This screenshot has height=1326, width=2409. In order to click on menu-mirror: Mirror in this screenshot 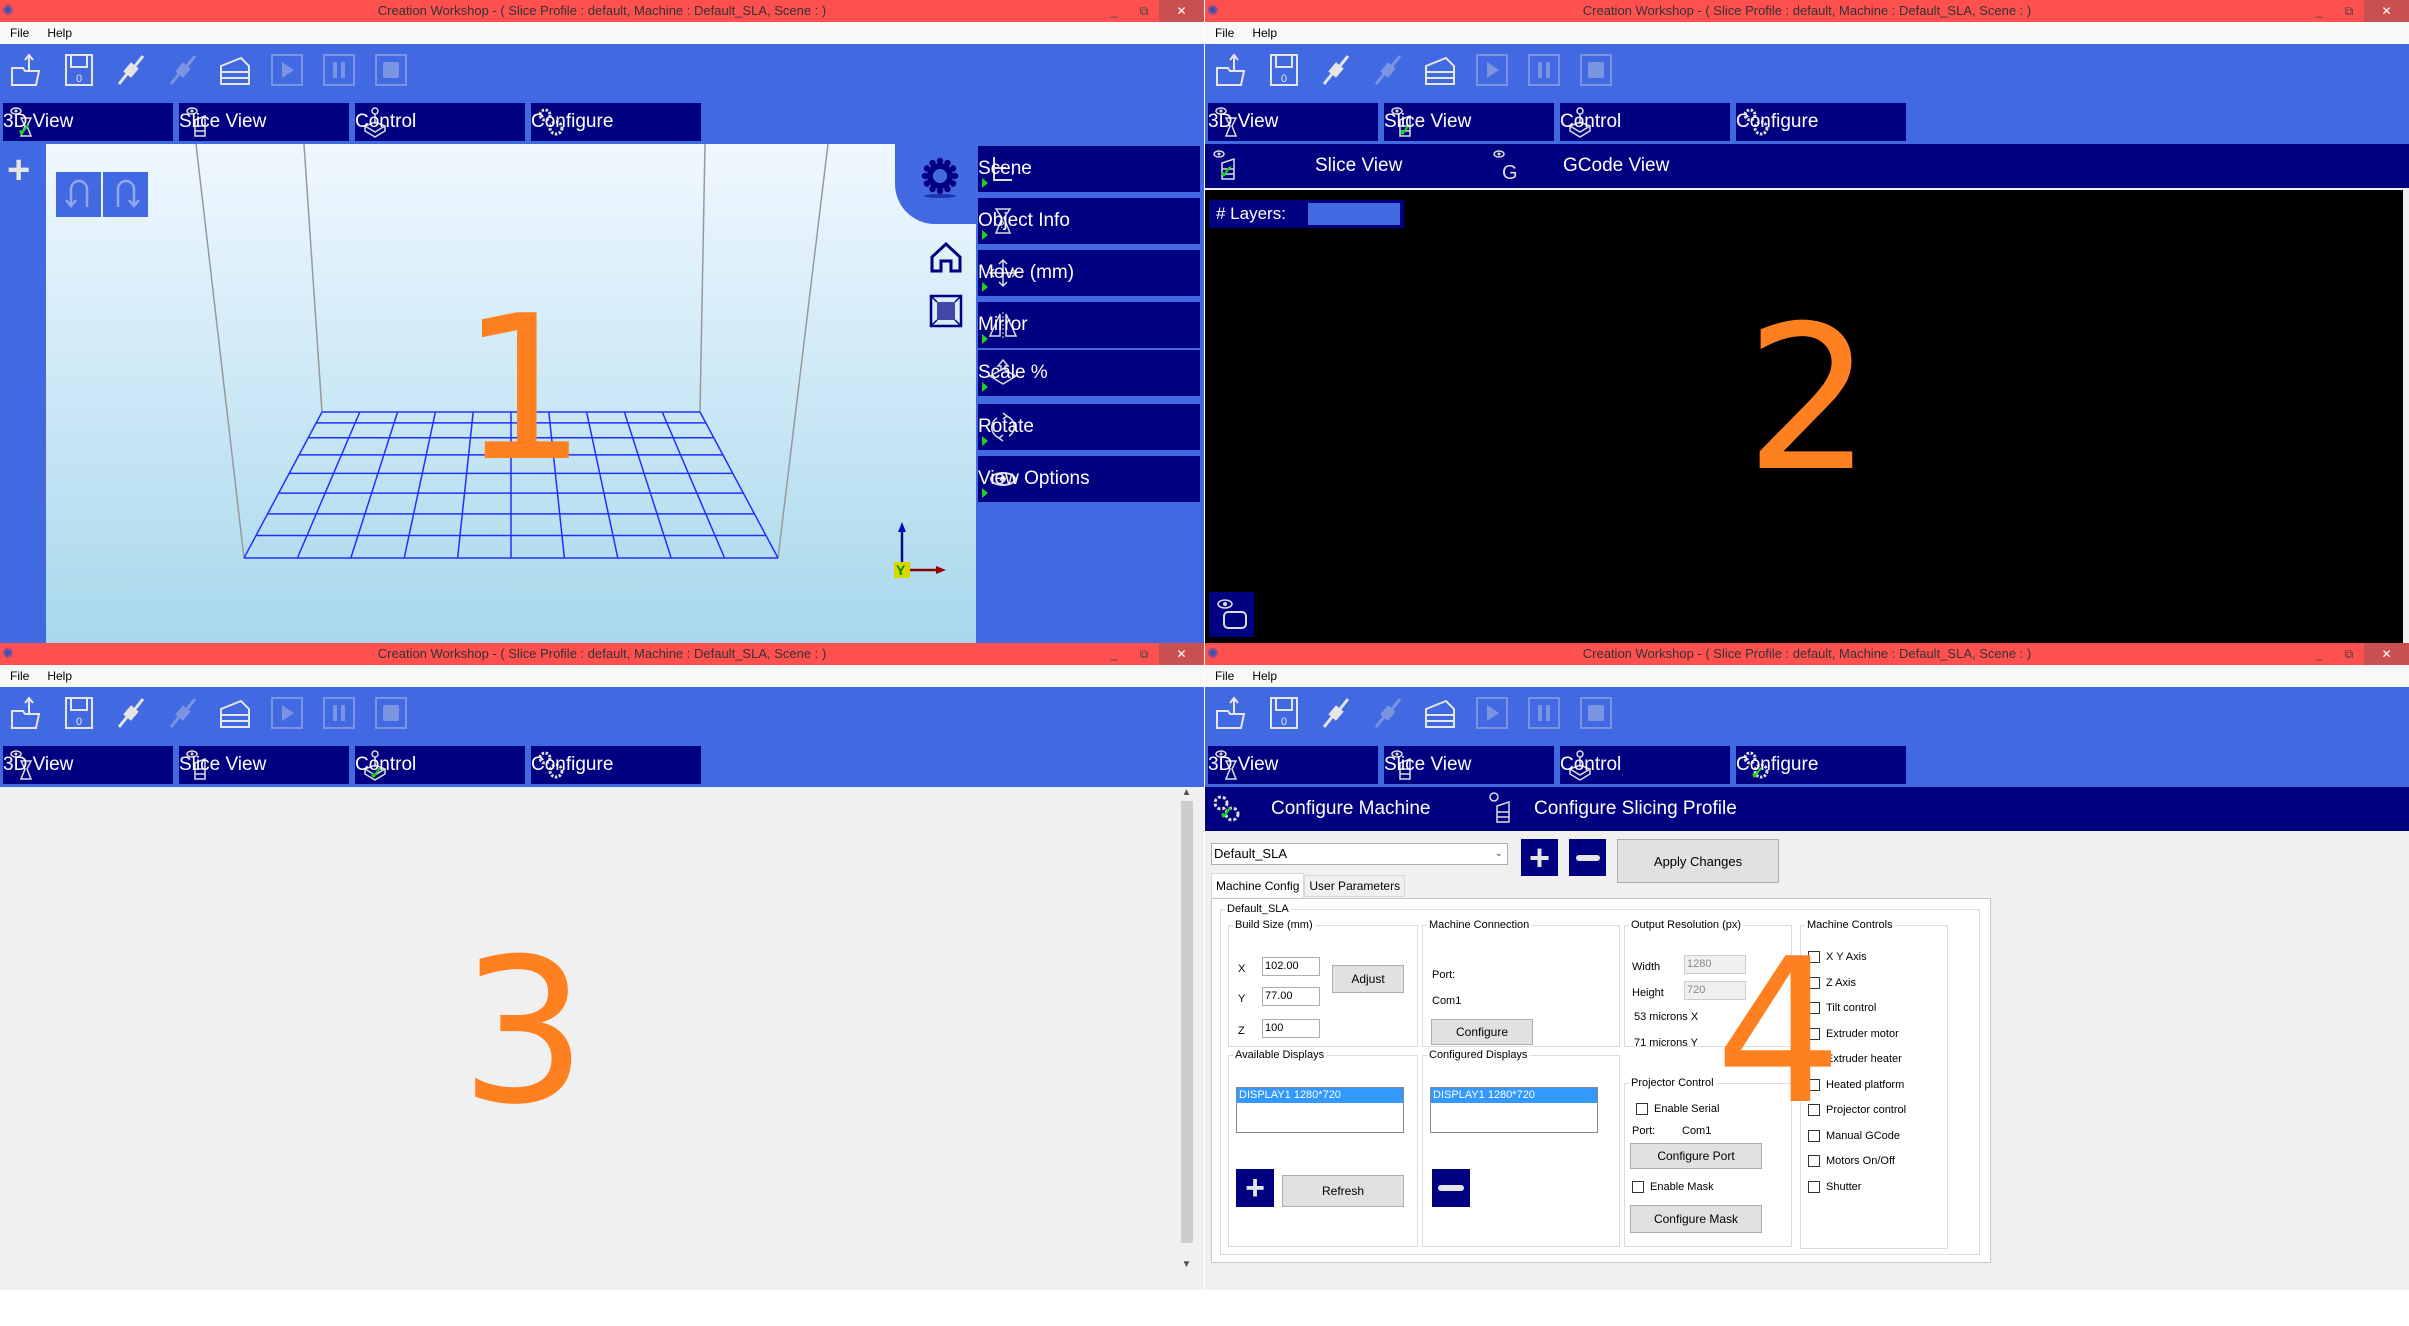, I will do `click(1089, 325)`.